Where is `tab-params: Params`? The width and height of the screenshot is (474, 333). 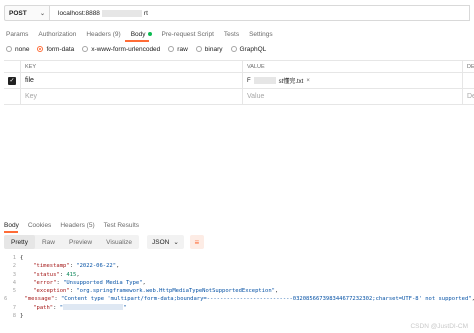
tab-params: Params is located at coordinates (17, 34).